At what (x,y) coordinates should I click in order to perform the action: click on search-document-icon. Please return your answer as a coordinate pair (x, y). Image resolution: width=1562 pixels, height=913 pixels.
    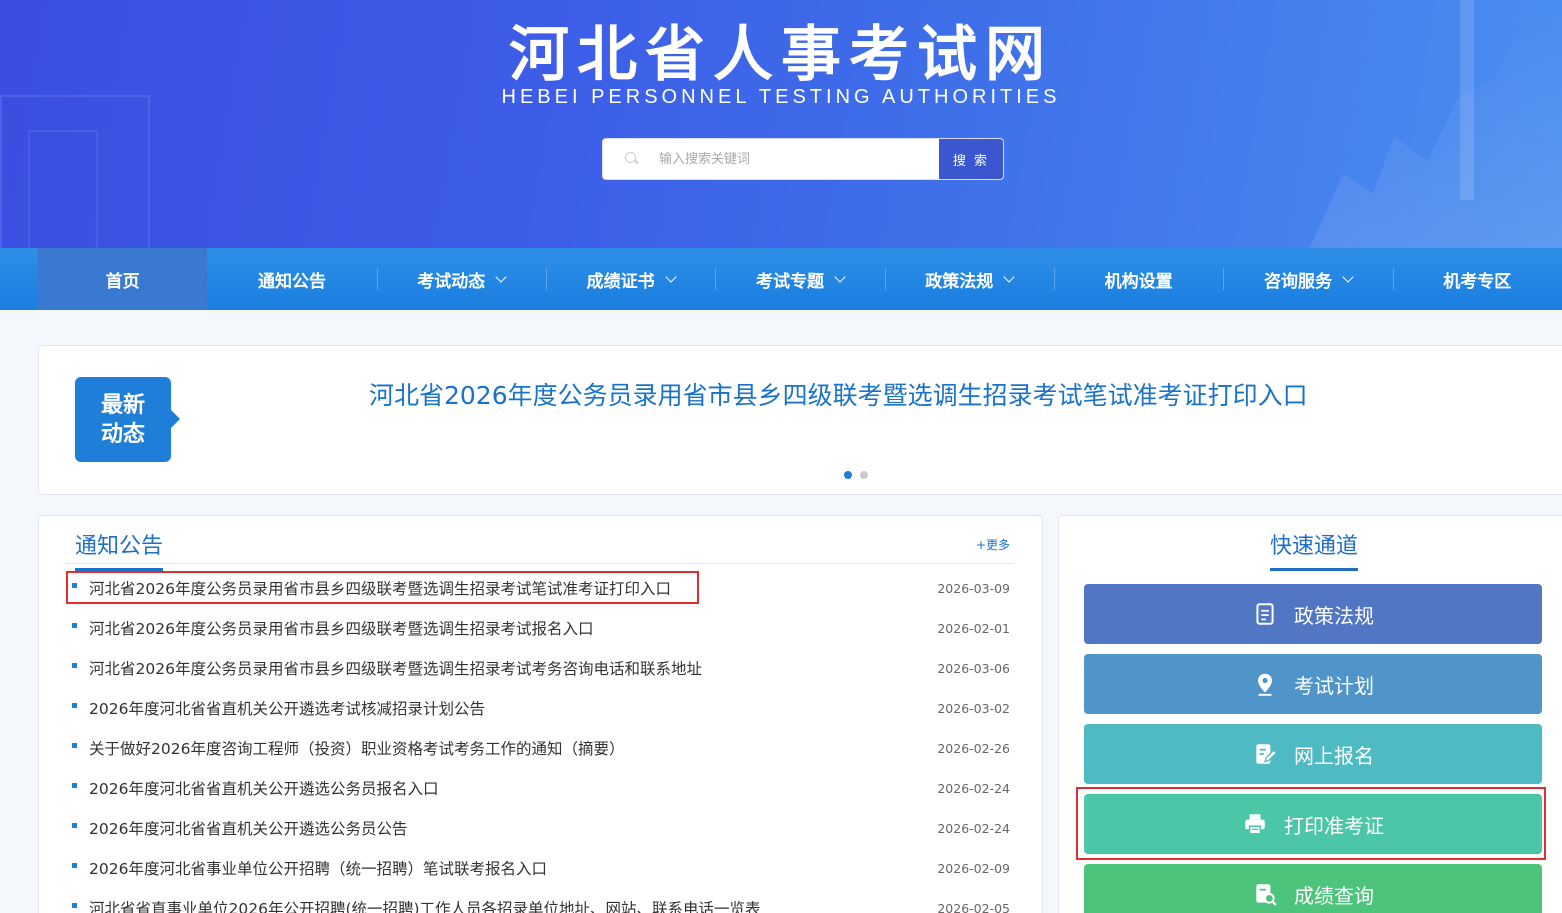
    Looking at the image, I should click on (1266, 895).